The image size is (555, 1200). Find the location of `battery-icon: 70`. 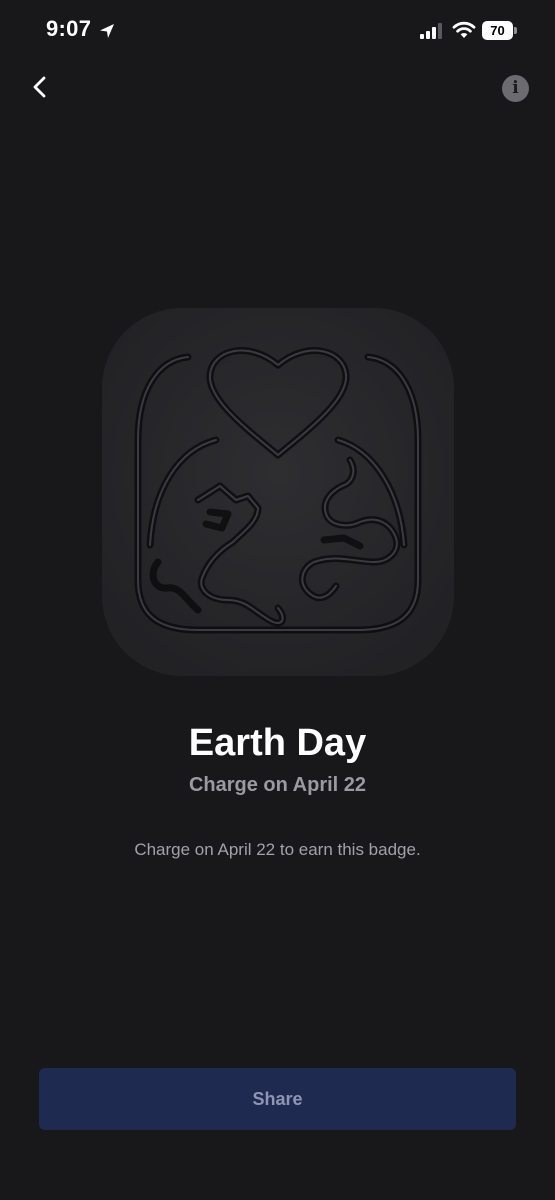

battery-icon: 70 is located at coordinates (500, 30).